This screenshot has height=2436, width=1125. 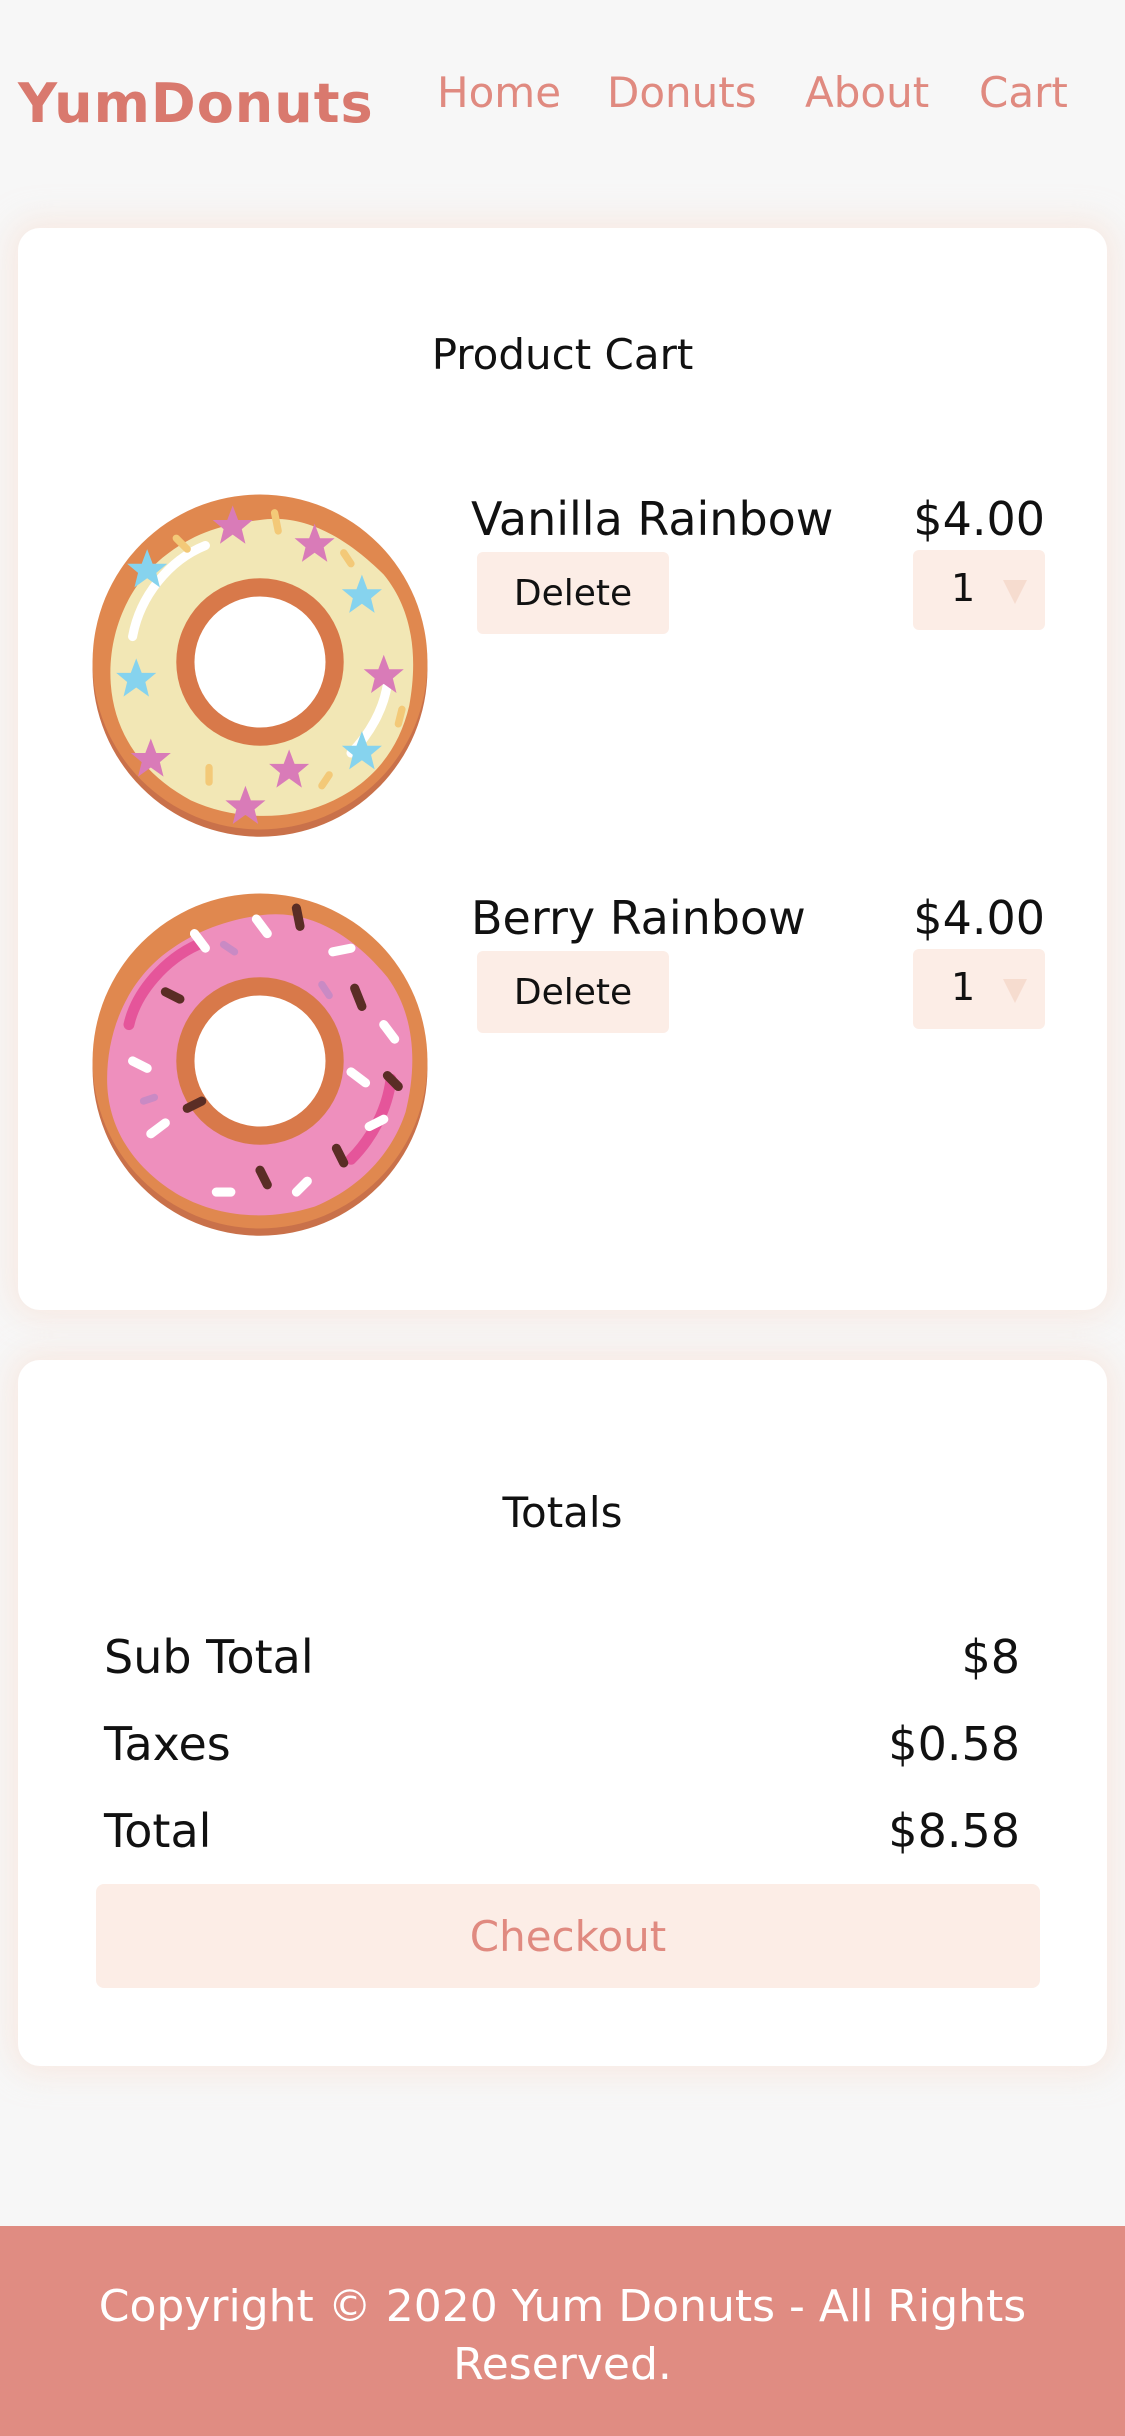 I want to click on subtotal-row: Sub Total $8, so click(x=562, y=1660).